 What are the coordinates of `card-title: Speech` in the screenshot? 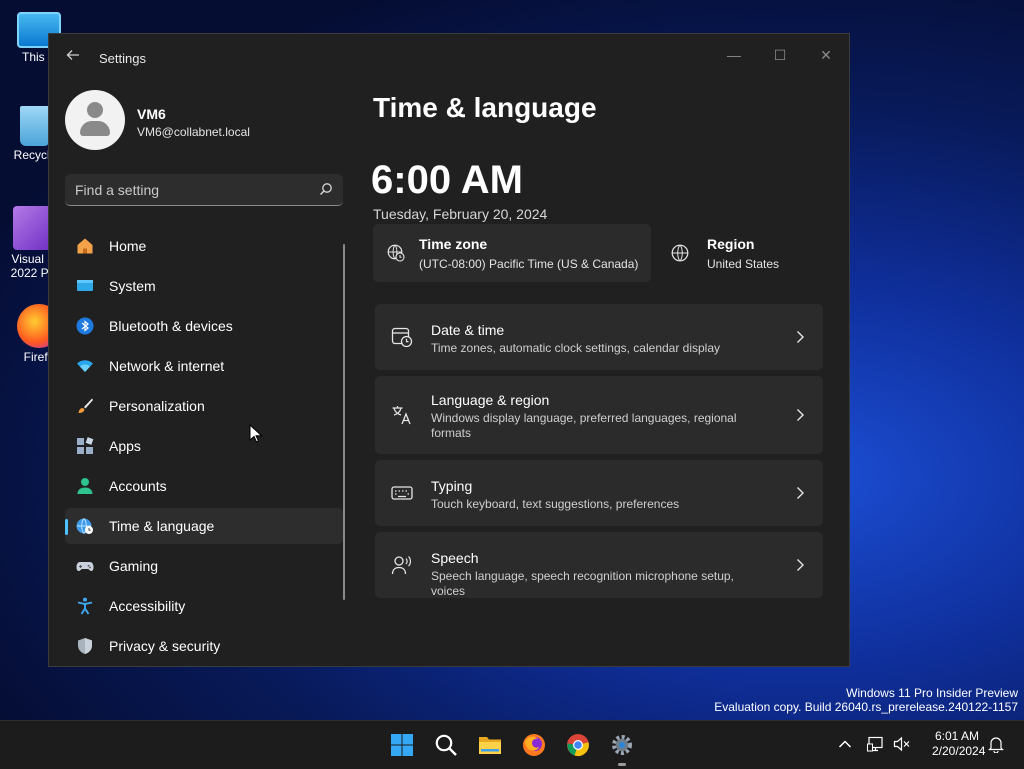 It's located at (455, 558).